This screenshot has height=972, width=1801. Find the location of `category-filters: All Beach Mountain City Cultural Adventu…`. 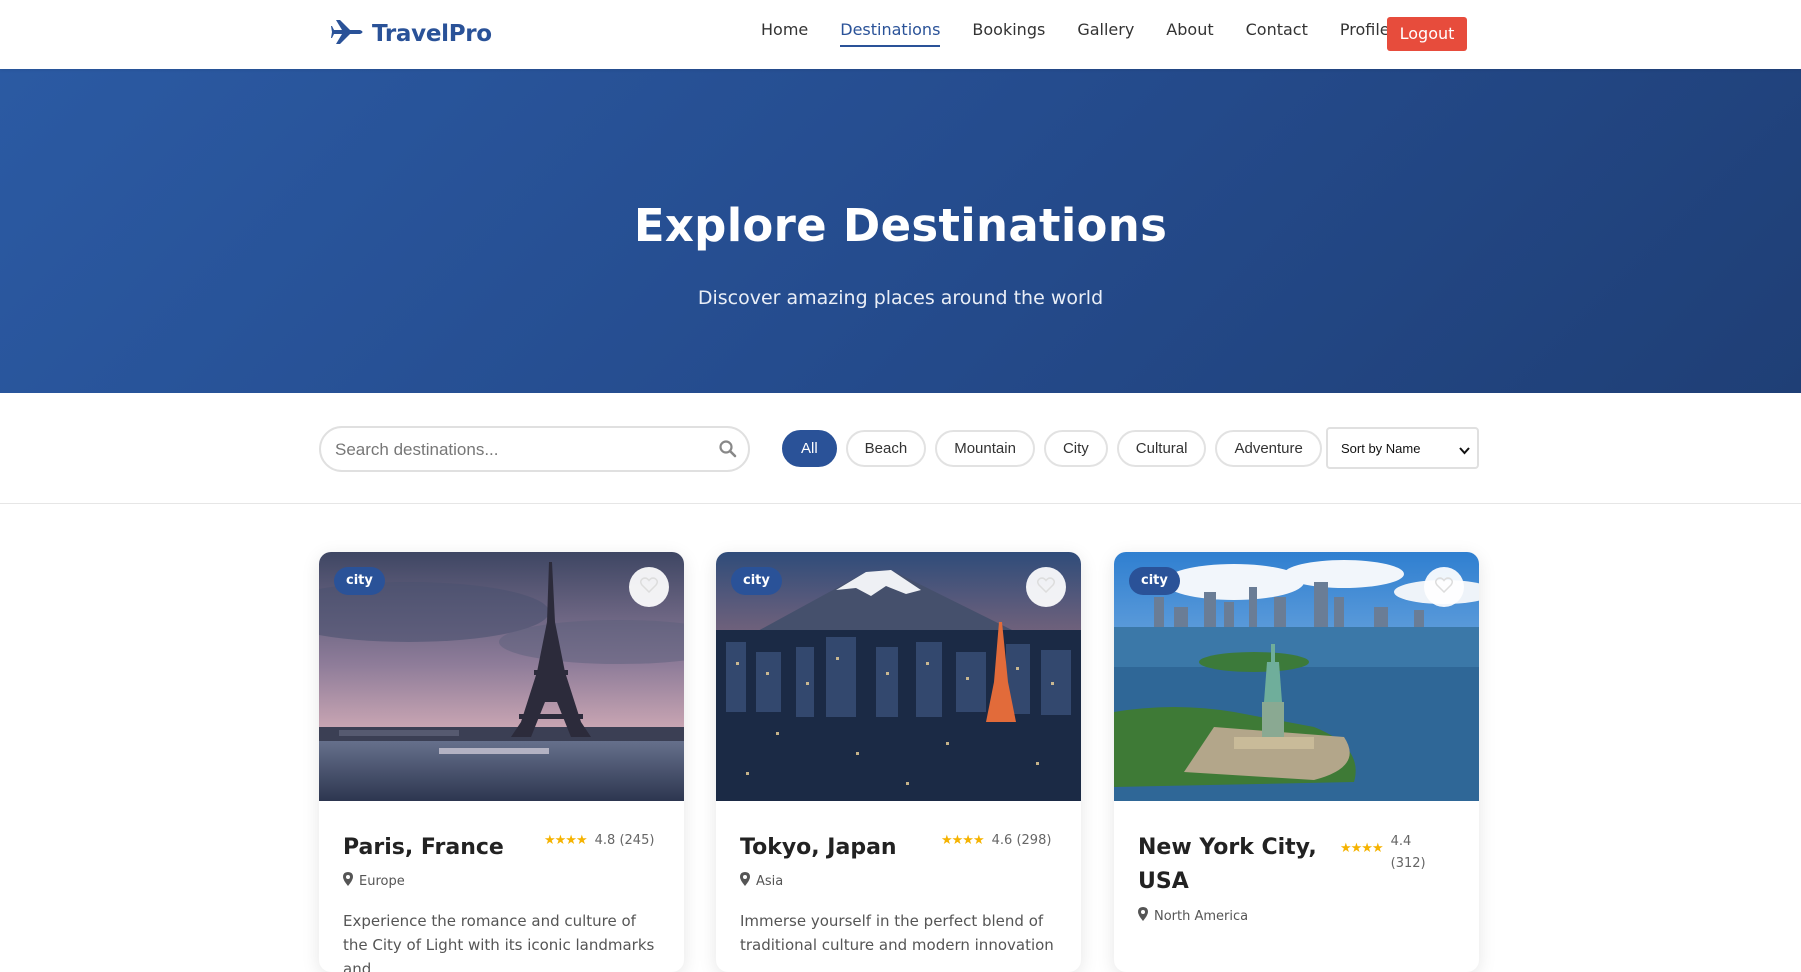

category-filters: All Beach Mountain City Cultural Adventu… is located at coordinates (1052, 448).